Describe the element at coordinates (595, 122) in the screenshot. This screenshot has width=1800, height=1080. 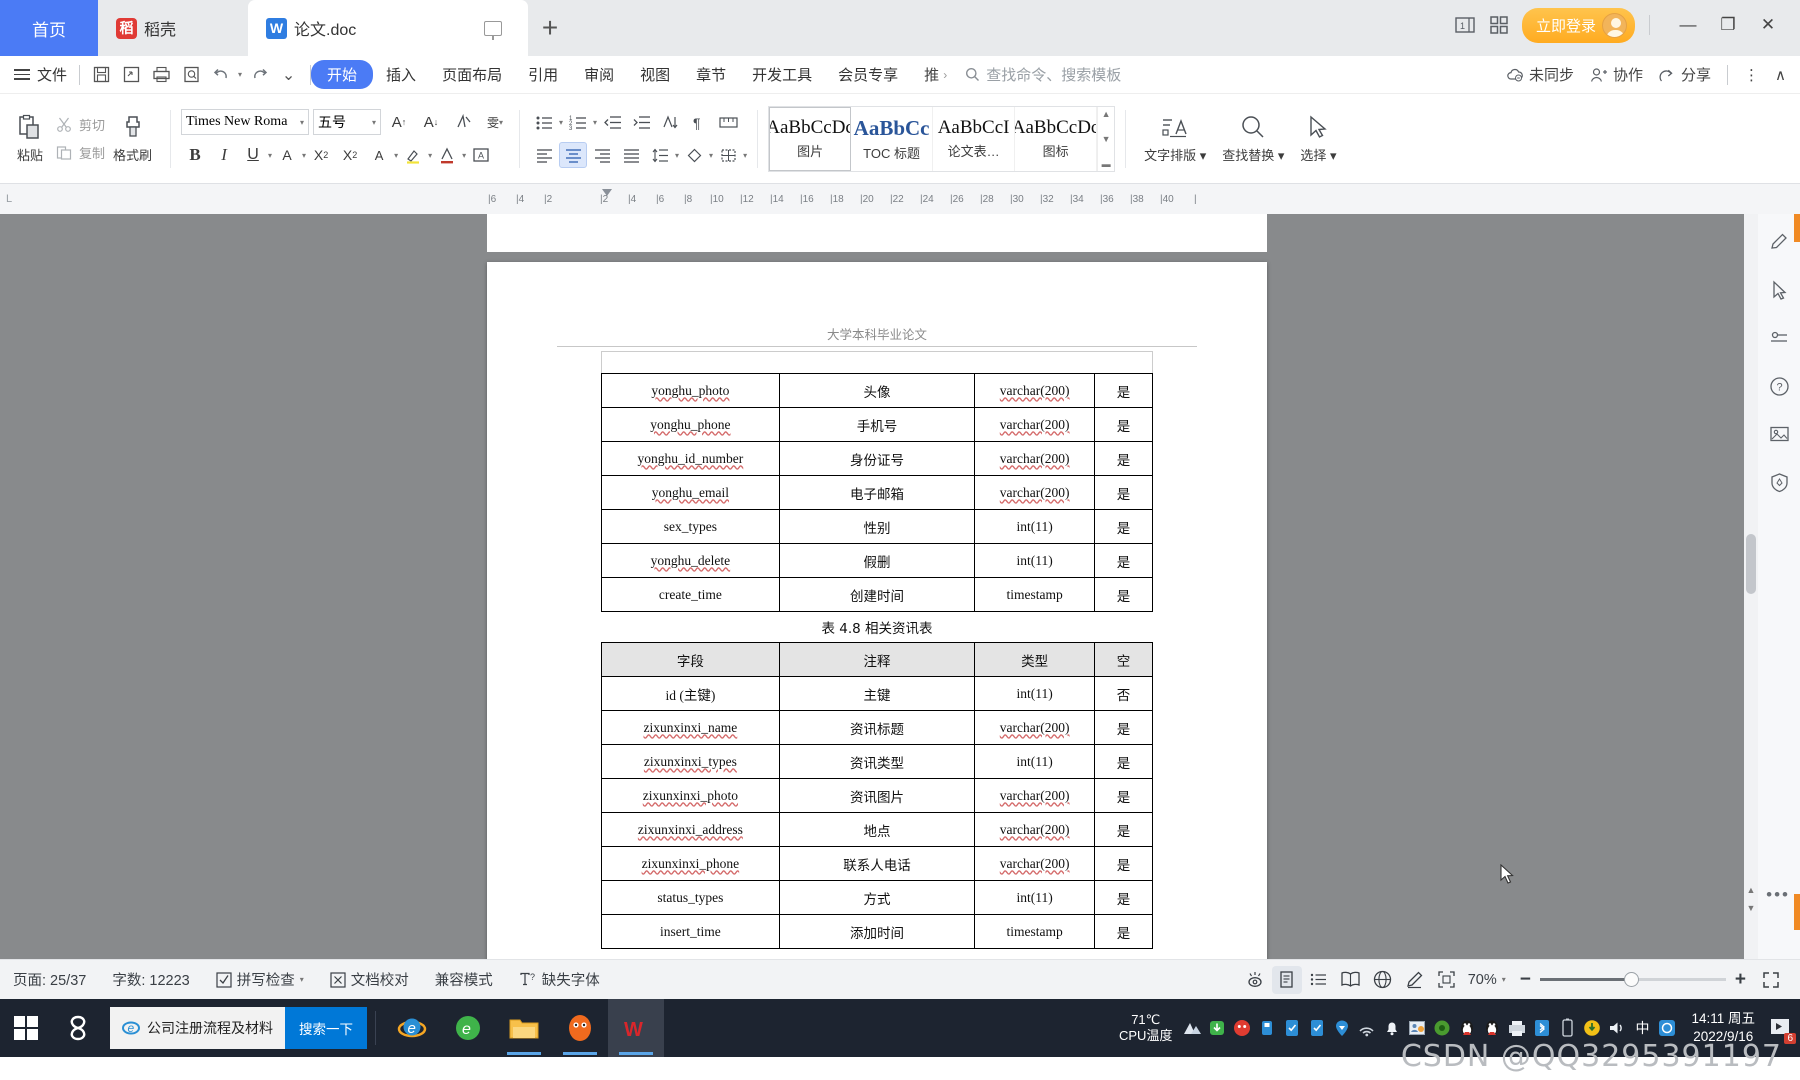
I see `numbered-list-dropdown-icon: ▾` at that location.